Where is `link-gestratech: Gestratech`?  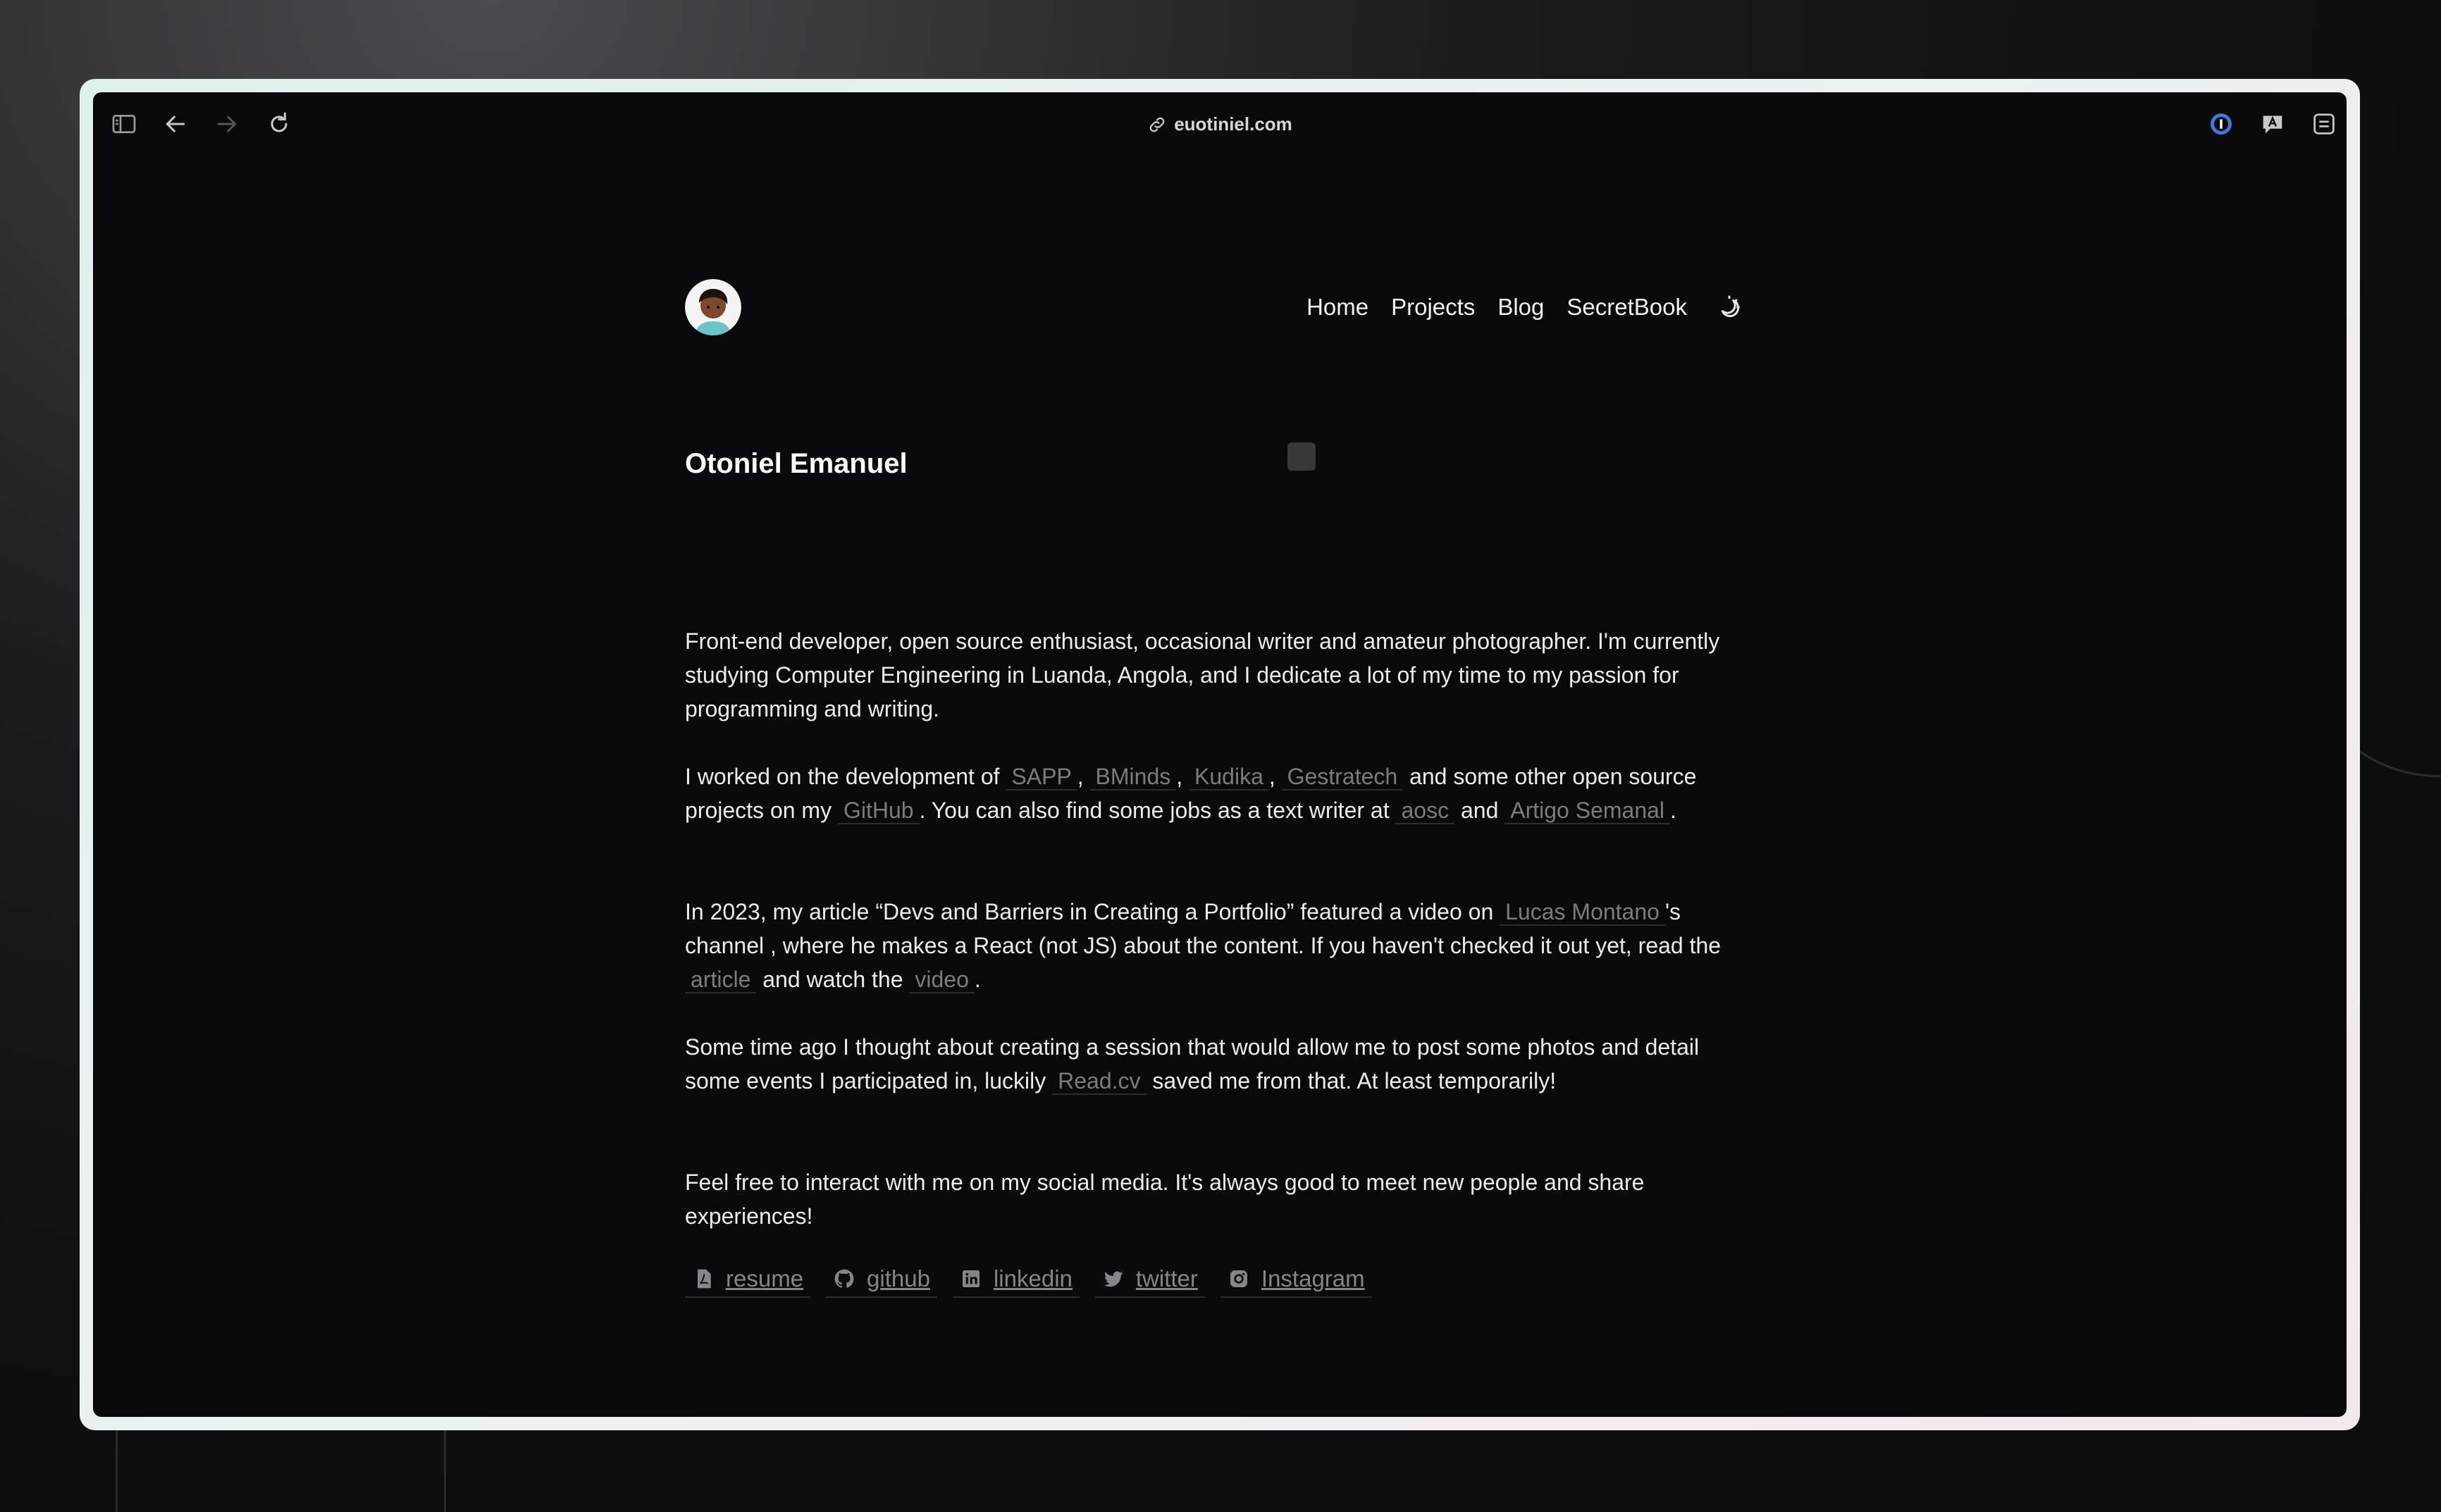 link-gestratech: Gestratech is located at coordinates (1342, 777).